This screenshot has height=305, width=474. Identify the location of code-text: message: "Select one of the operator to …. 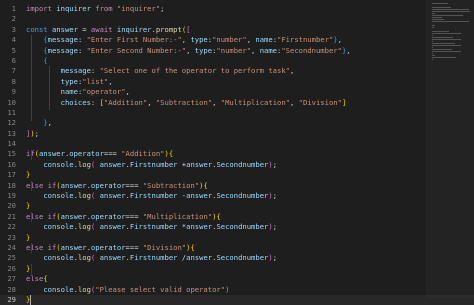
(160, 71).